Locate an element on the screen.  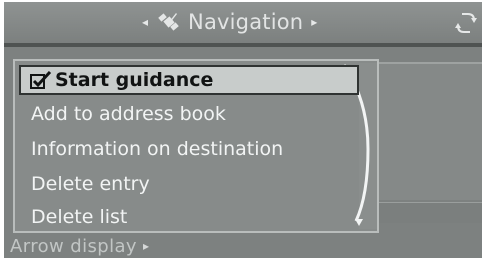
header-separator is located at coordinates (243, 45).